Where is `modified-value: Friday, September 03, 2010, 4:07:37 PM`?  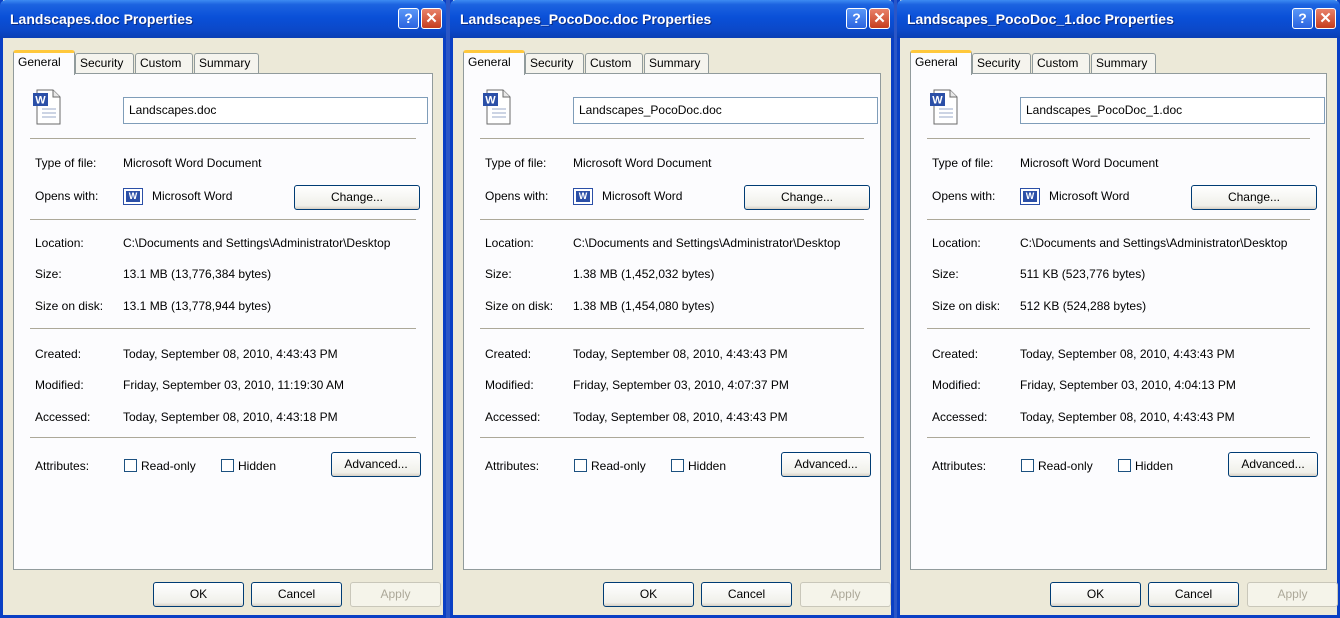
modified-value: Friday, September 03, 2010, 4:07:37 PM is located at coordinates (681, 385).